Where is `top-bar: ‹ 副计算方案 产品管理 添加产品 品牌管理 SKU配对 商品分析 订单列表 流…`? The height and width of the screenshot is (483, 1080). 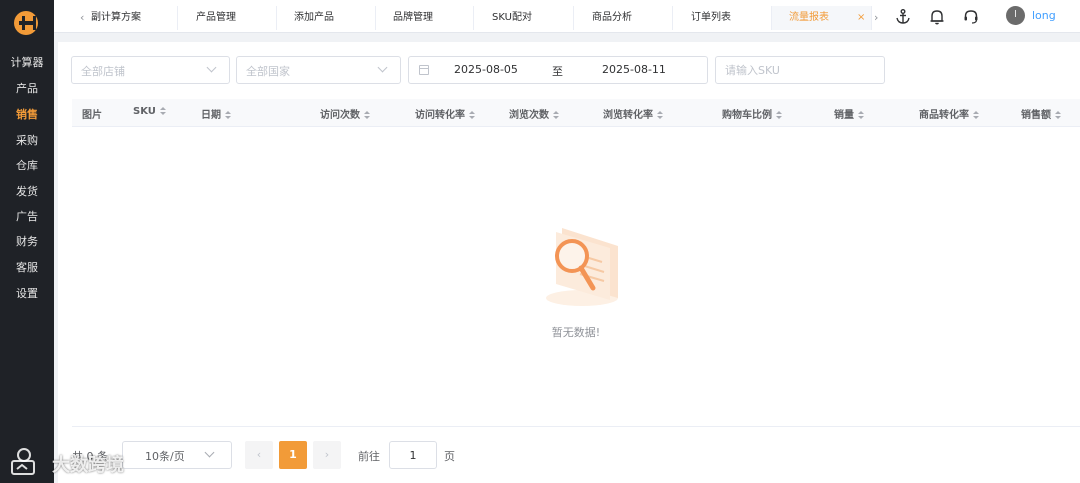 top-bar: ‹ 副计算方案 产品管理 添加产品 品牌管理 SKU配对 商品分析 订单列表 流… is located at coordinates (567, 16).